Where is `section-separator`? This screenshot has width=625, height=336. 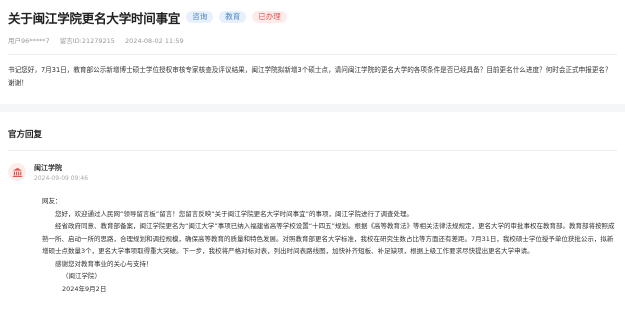
section-separator is located at coordinates (312, 108).